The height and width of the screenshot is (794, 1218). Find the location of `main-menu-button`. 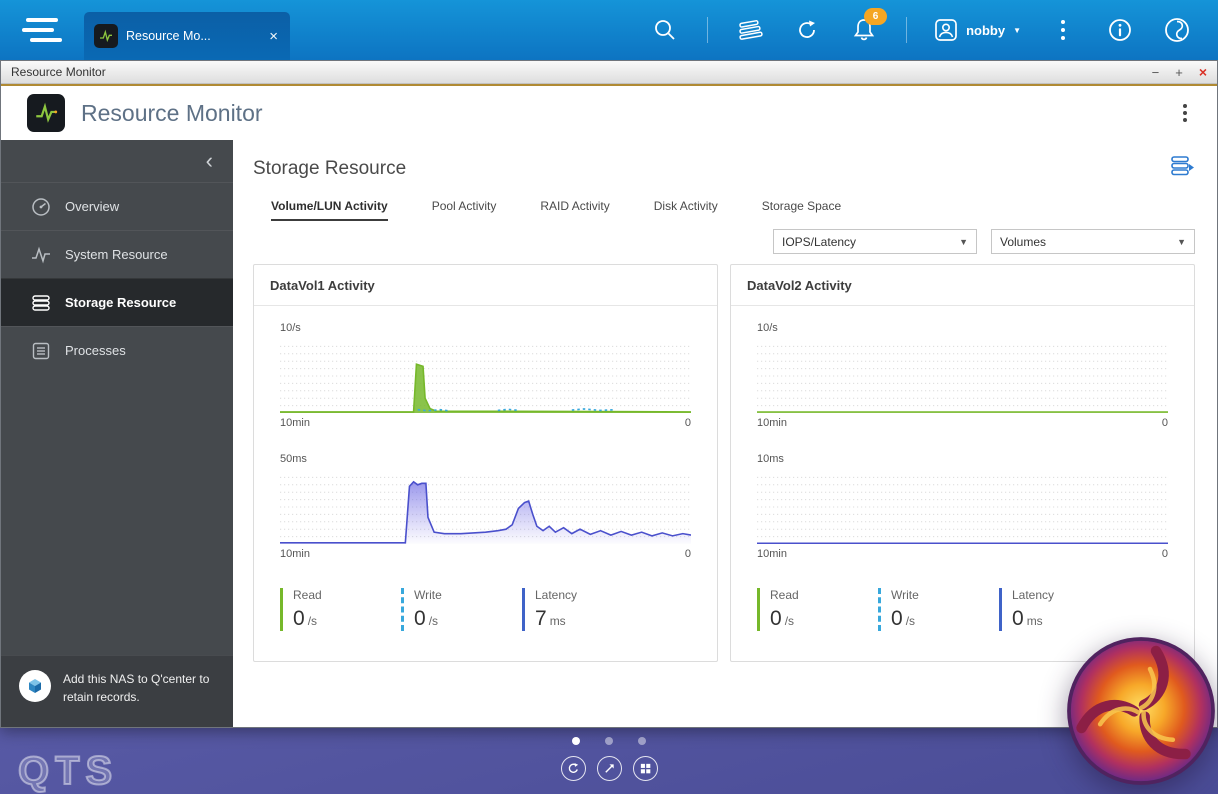

main-menu-button is located at coordinates (42, 30).